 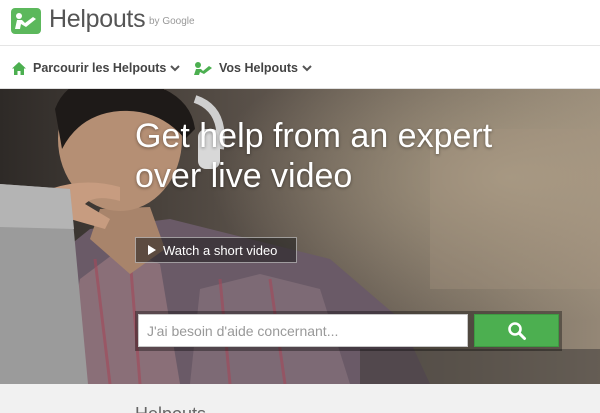 I want to click on helpouts-user-icon, so click(x=203, y=68).